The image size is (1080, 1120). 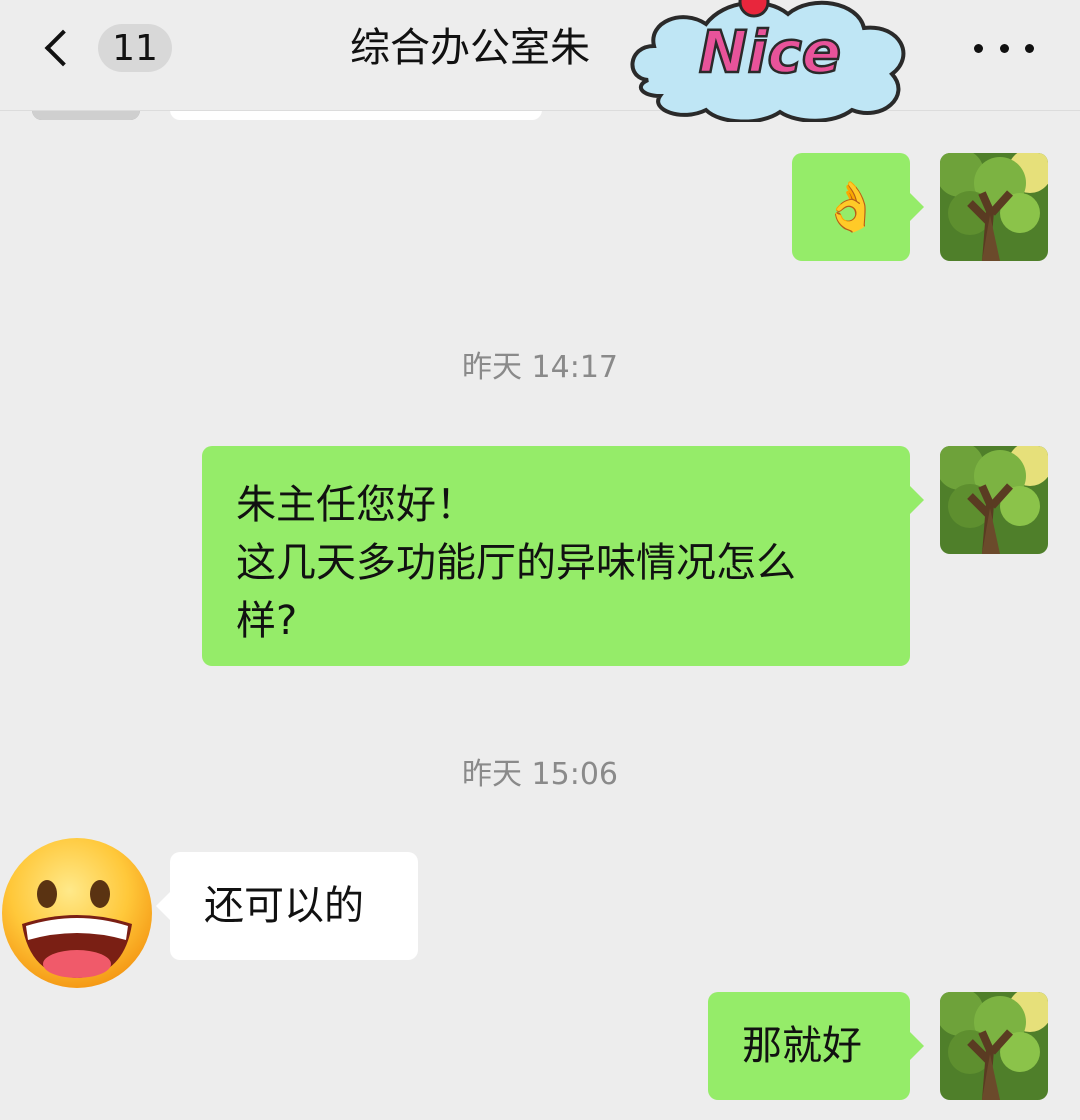 I want to click on outgoing-emoji-bubble: 👌, so click(x=858, y=207).